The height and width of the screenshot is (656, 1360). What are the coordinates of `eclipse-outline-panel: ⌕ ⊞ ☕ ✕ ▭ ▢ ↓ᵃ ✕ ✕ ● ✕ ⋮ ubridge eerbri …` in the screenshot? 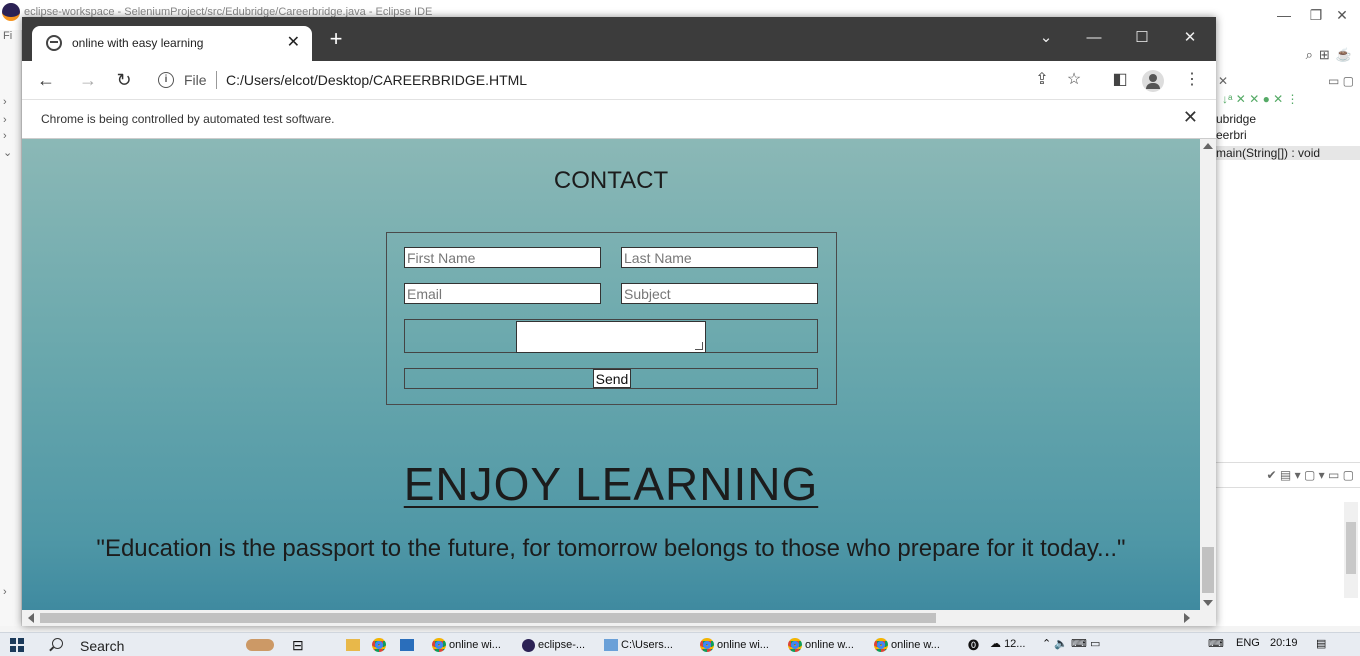 It's located at (1288, 328).